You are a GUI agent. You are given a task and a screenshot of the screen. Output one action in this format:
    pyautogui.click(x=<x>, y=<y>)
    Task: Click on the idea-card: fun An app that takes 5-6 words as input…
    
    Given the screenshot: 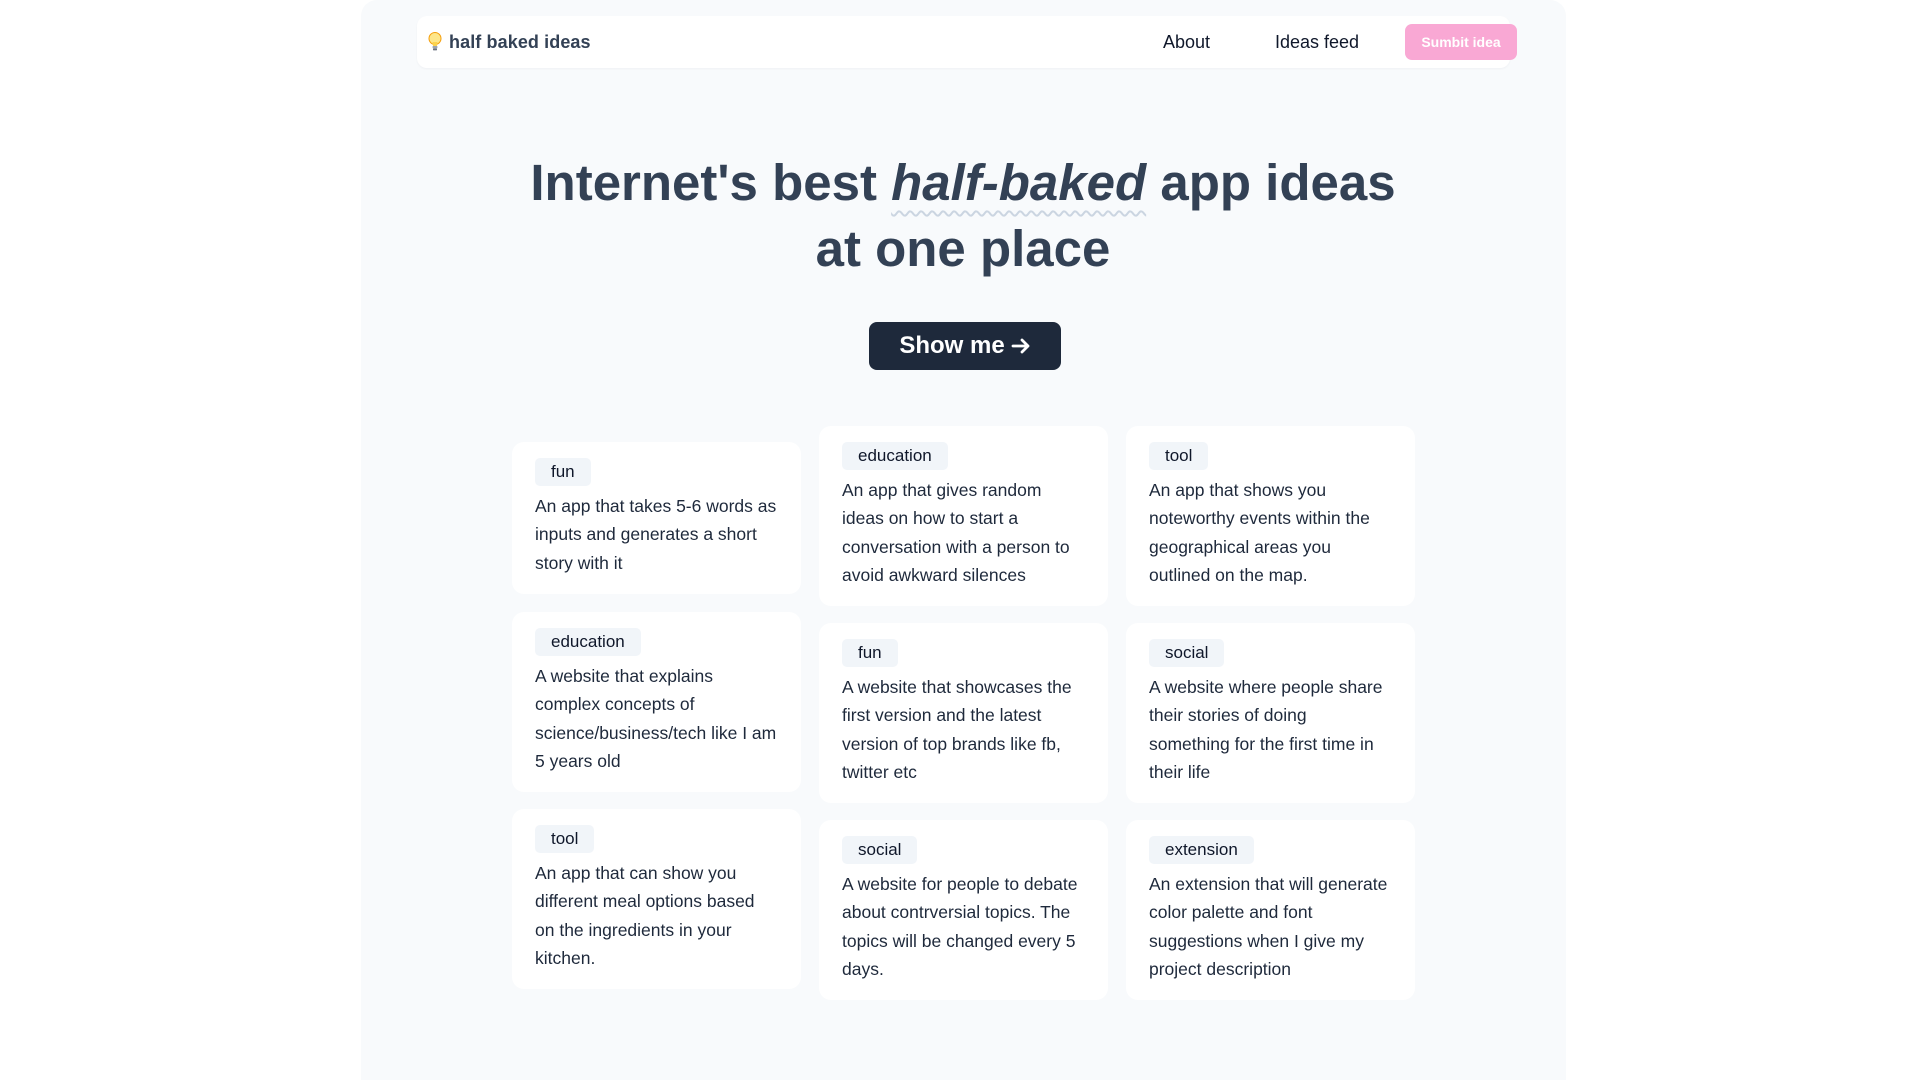 What is the action you would take?
    pyautogui.click(x=656, y=518)
    